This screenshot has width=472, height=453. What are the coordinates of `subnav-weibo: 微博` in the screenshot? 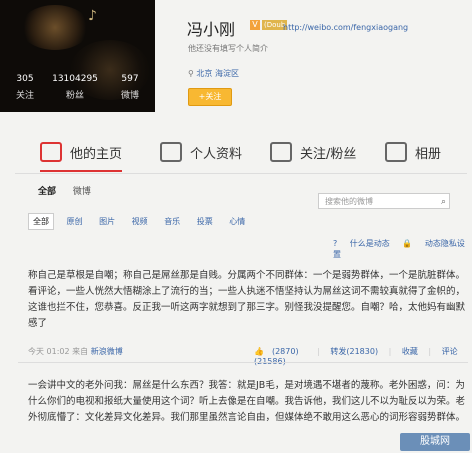 It's located at (82, 192).